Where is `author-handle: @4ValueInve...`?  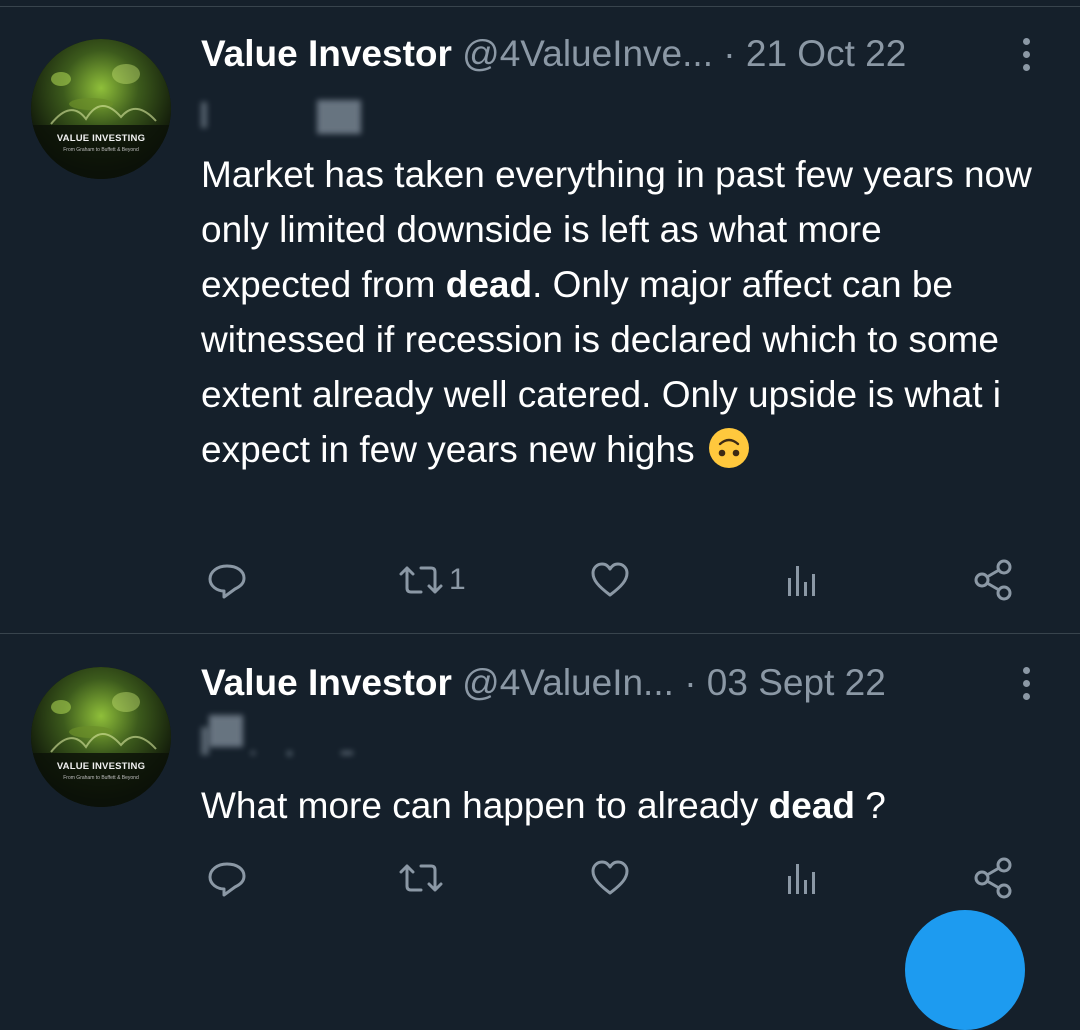 author-handle: @4ValueInve... is located at coordinates (587, 53).